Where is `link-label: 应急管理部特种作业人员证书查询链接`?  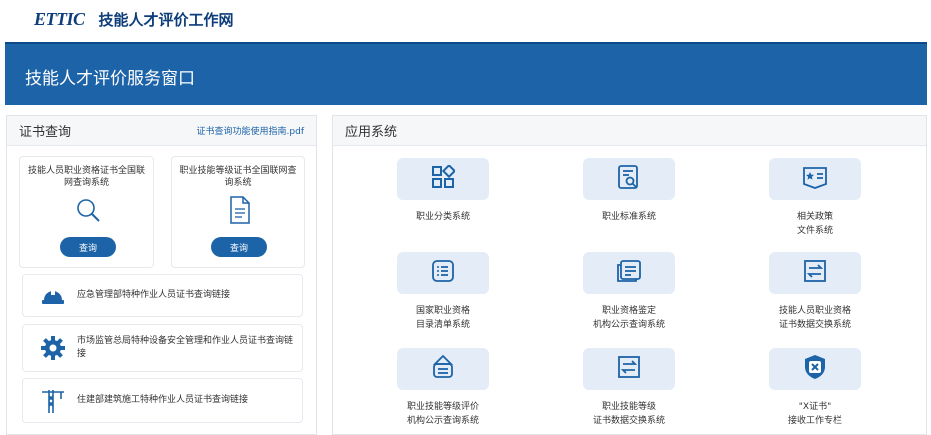 link-label: 应急管理部特种作业人员证书查询链接 is located at coordinates (154, 295).